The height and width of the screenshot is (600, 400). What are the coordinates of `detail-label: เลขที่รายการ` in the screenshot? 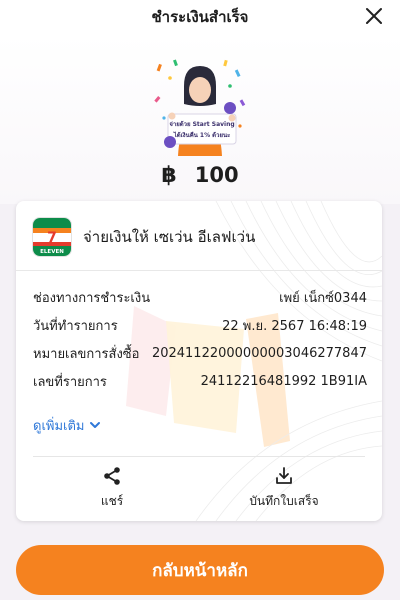 It's located at (70, 382).